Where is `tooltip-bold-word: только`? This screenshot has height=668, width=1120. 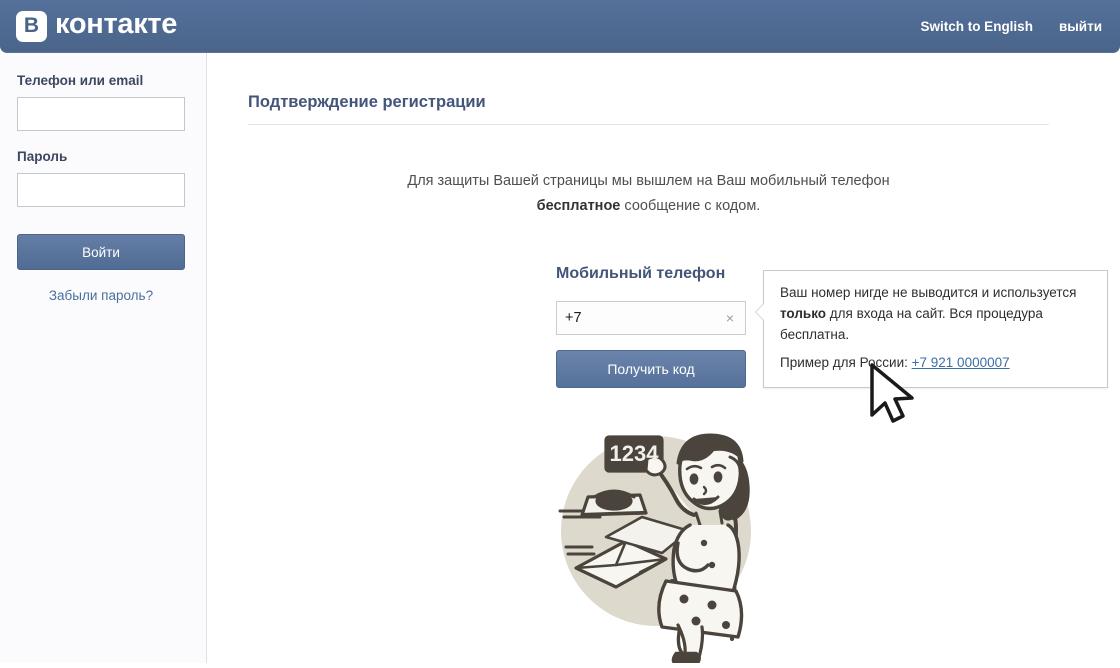
tooltip-bold-word: только is located at coordinates (803, 313).